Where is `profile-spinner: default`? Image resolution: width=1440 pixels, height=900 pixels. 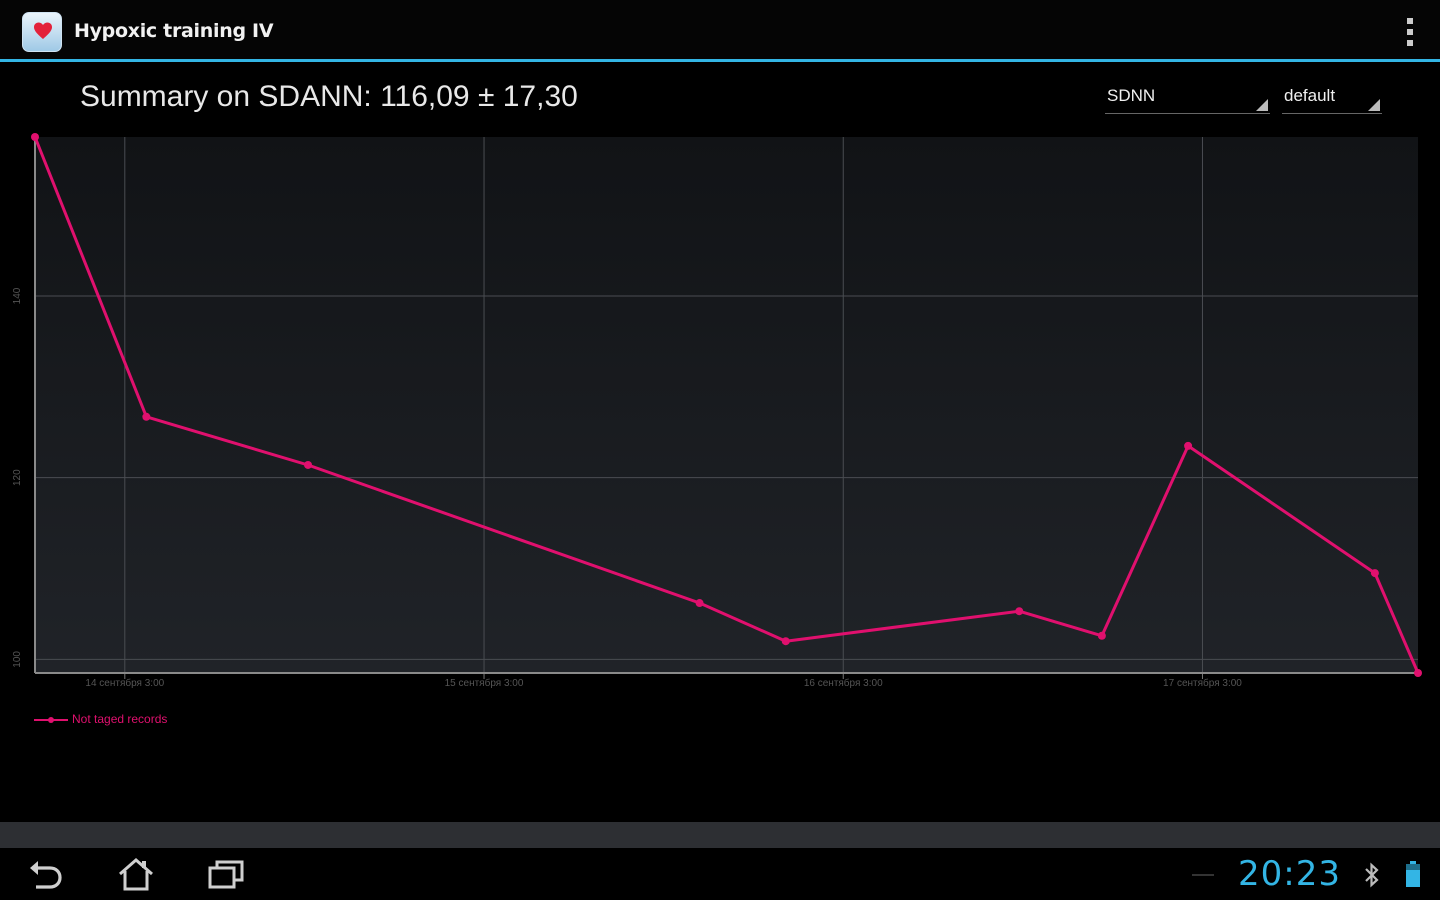 profile-spinner: default is located at coordinates (1332, 99).